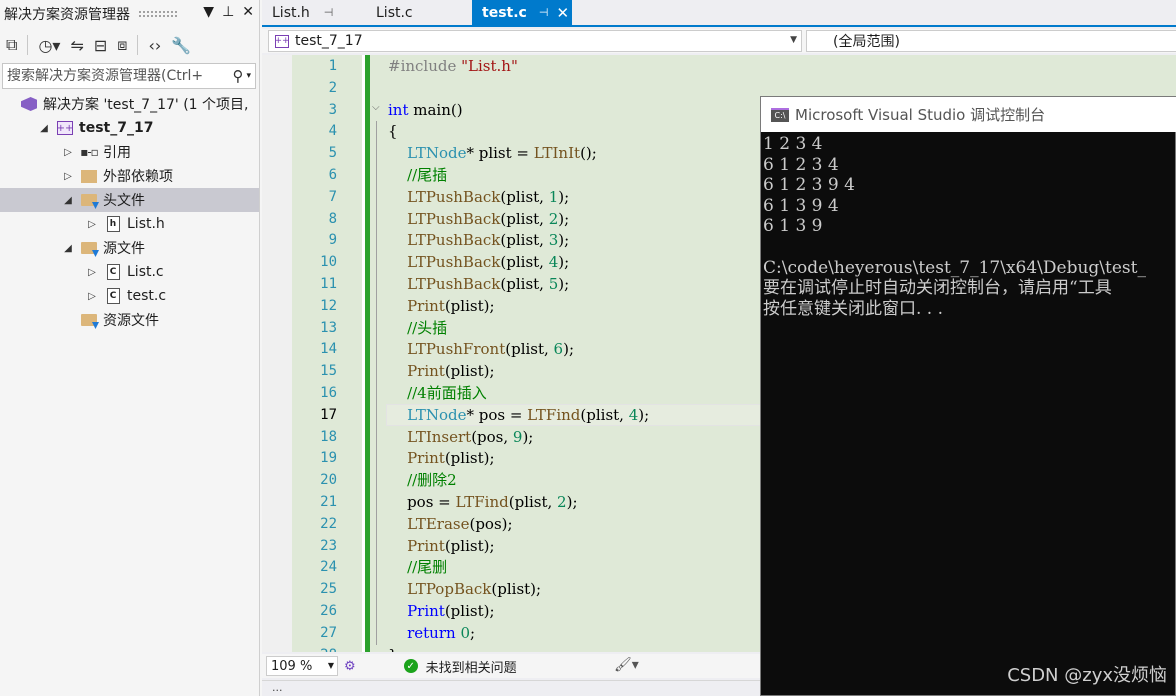 This screenshot has width=1176, height=696. Describe the element at coordinates (332, 196) in the screenshot. I see `line-number: 7` at that location.